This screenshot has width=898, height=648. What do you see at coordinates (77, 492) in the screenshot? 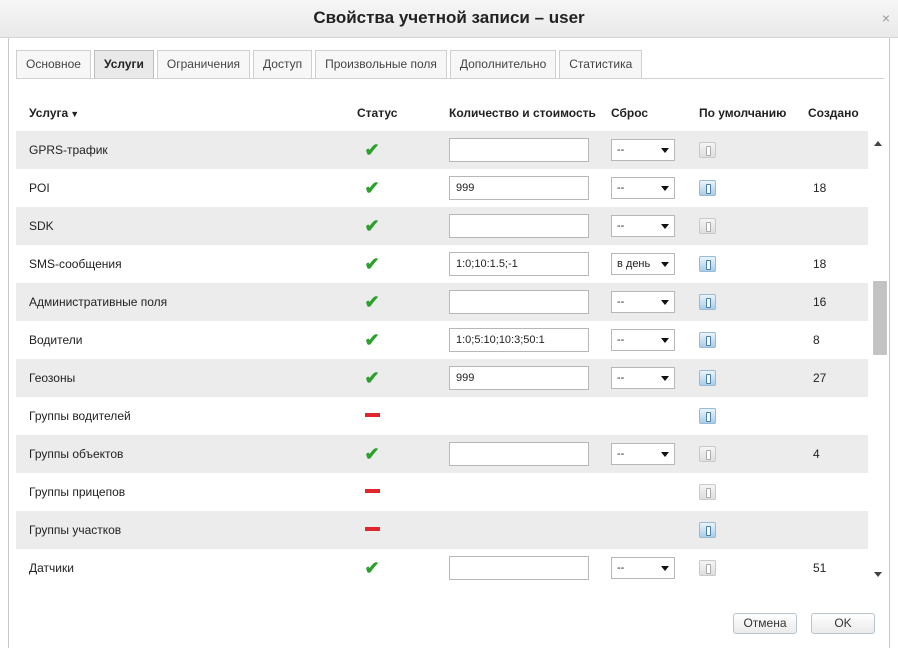
I see `service-name: Группы прицепов` at bounding box center [77, 492].